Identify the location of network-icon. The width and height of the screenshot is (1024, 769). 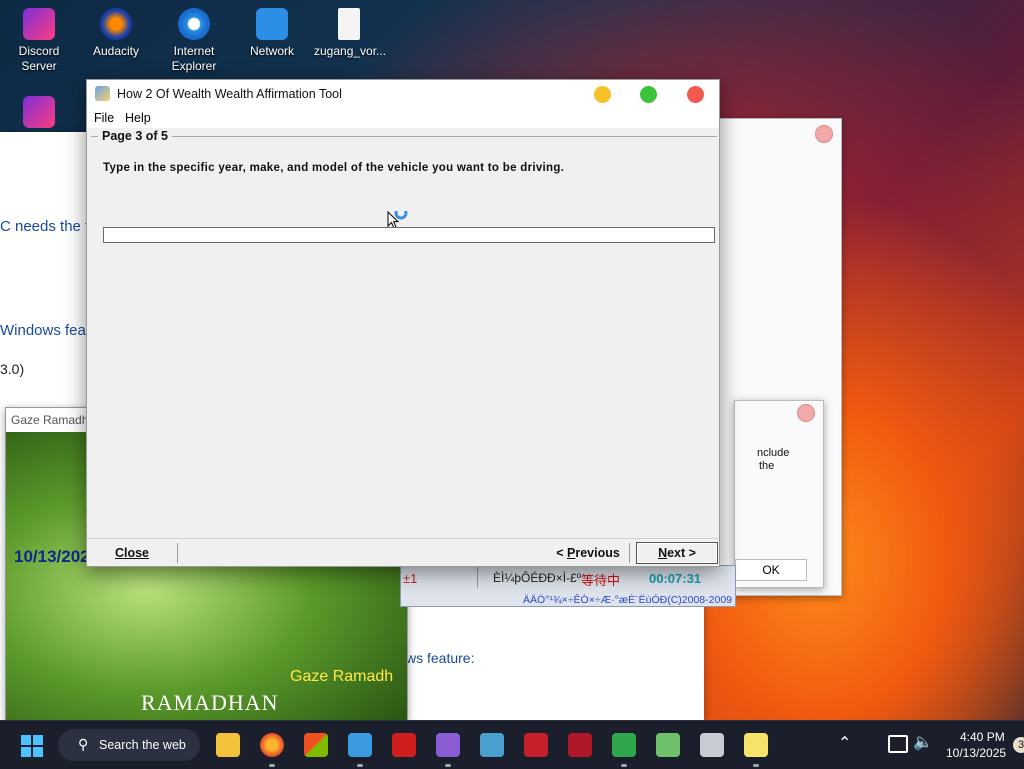
(272, 24).